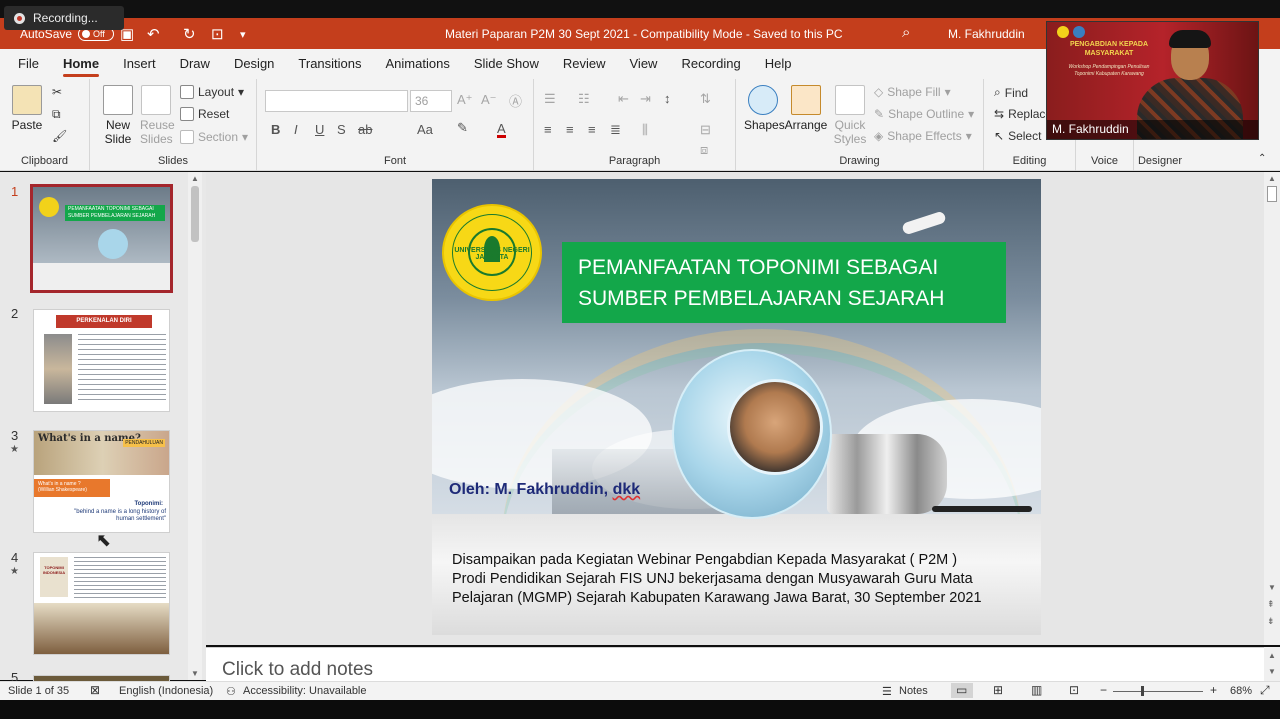  I want to click on decrease-indent-icon: ⇤, so click(623, 99).